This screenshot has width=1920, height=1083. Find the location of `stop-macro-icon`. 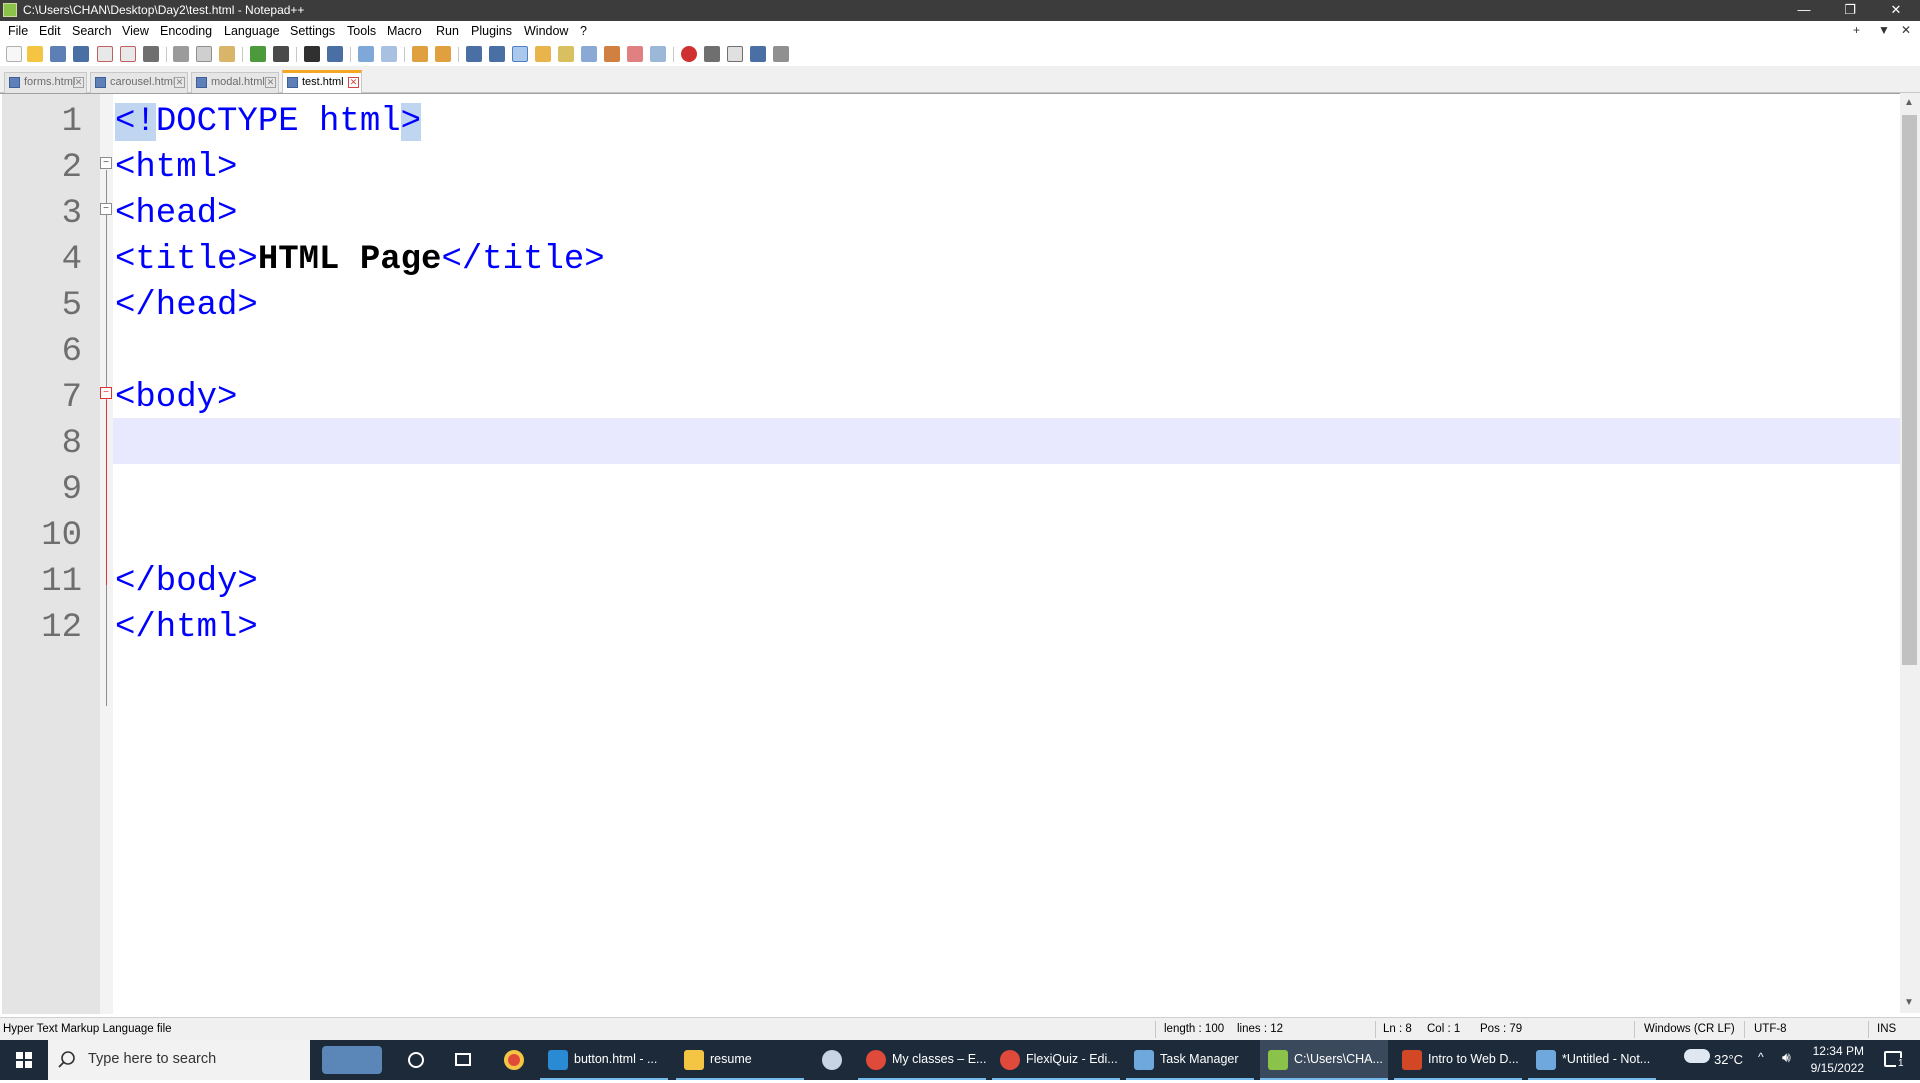

stop-macro-icon is located at coordinates (712, 54).